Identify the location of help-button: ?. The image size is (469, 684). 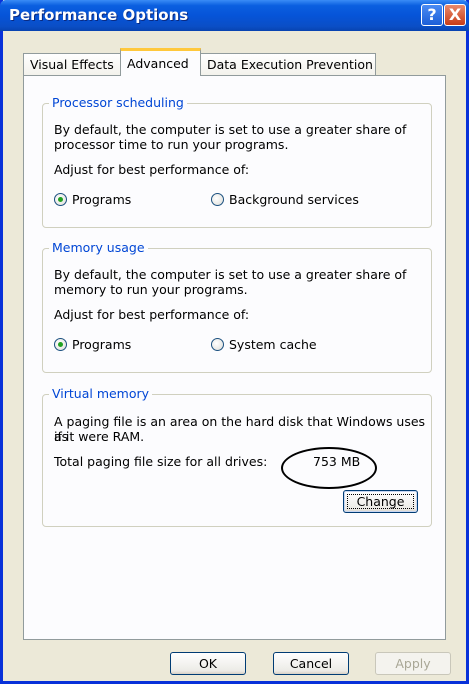
(432, 15).